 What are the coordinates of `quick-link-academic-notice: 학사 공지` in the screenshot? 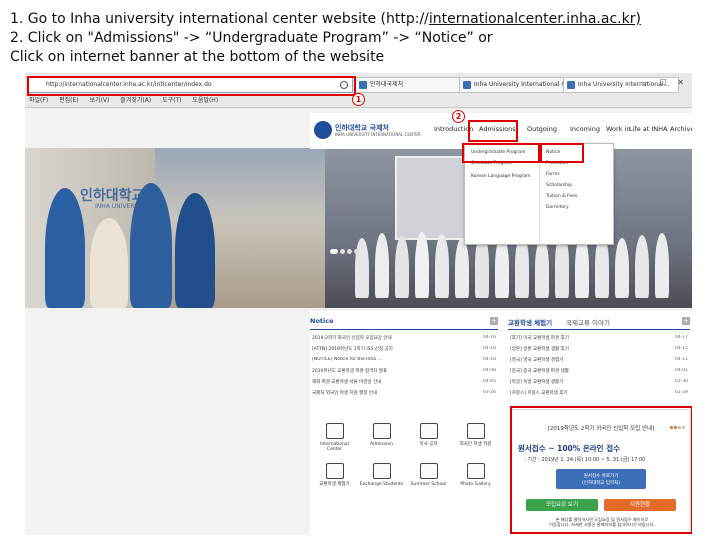 It's located at (428, 435).